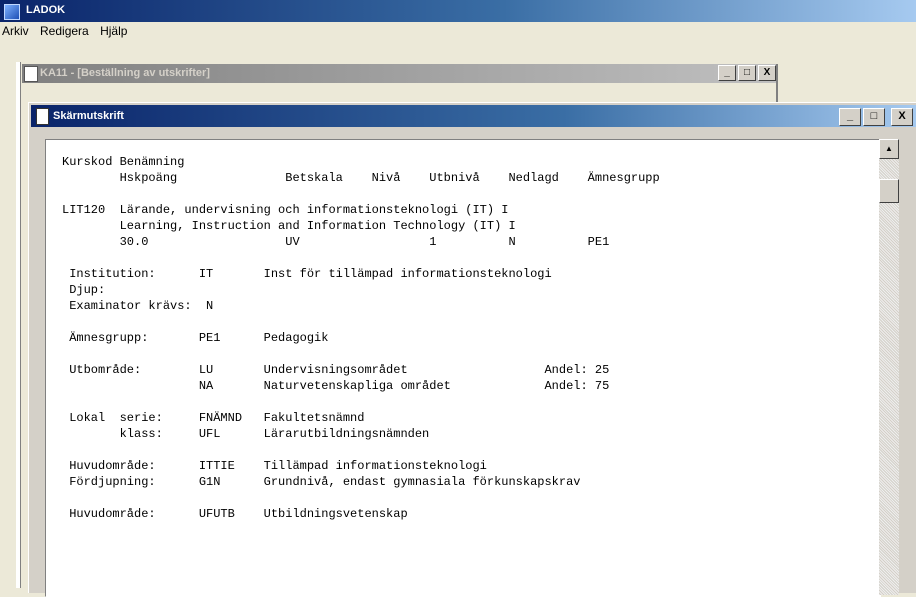  I want to click on app-icon, so click(12, 12).